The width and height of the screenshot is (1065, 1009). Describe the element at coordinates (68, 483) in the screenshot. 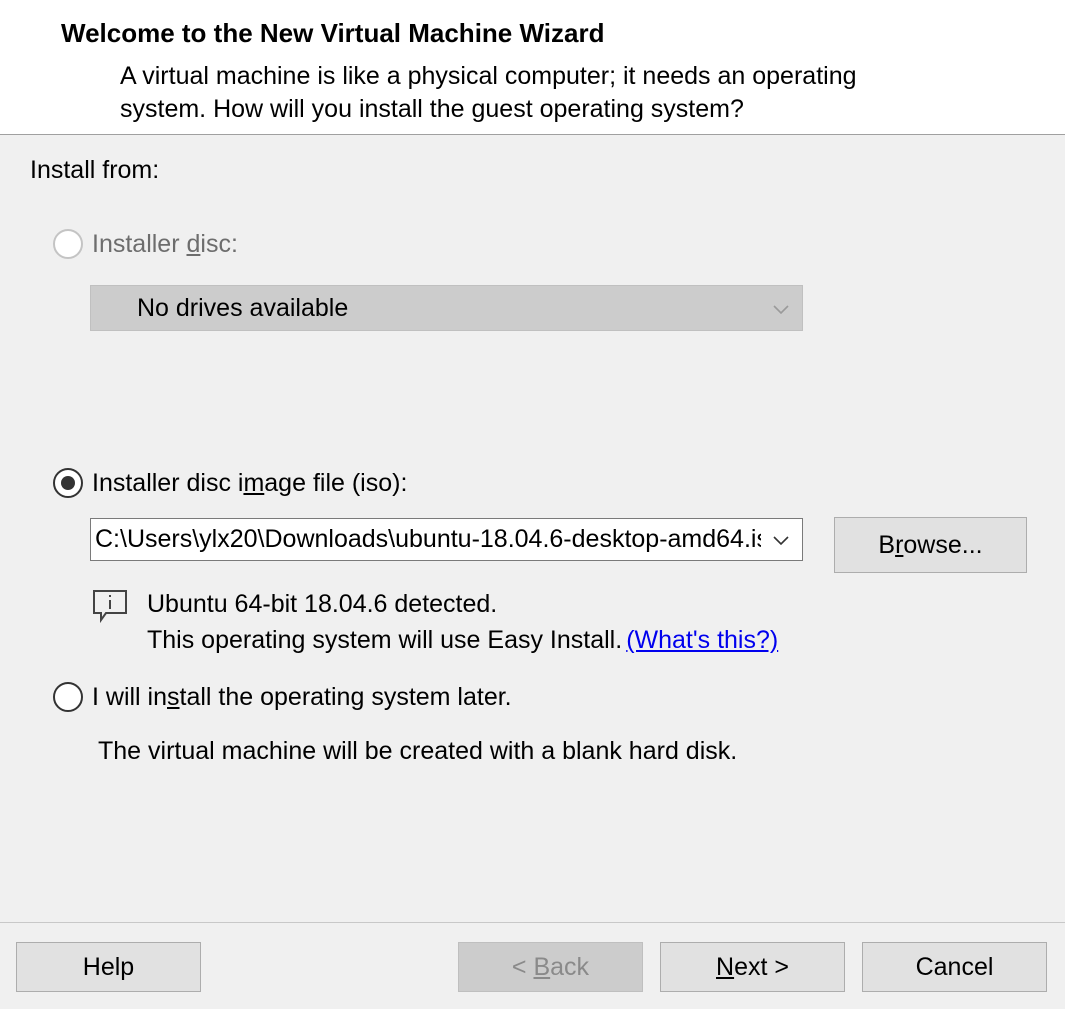

I see `iso-radio` at that location.